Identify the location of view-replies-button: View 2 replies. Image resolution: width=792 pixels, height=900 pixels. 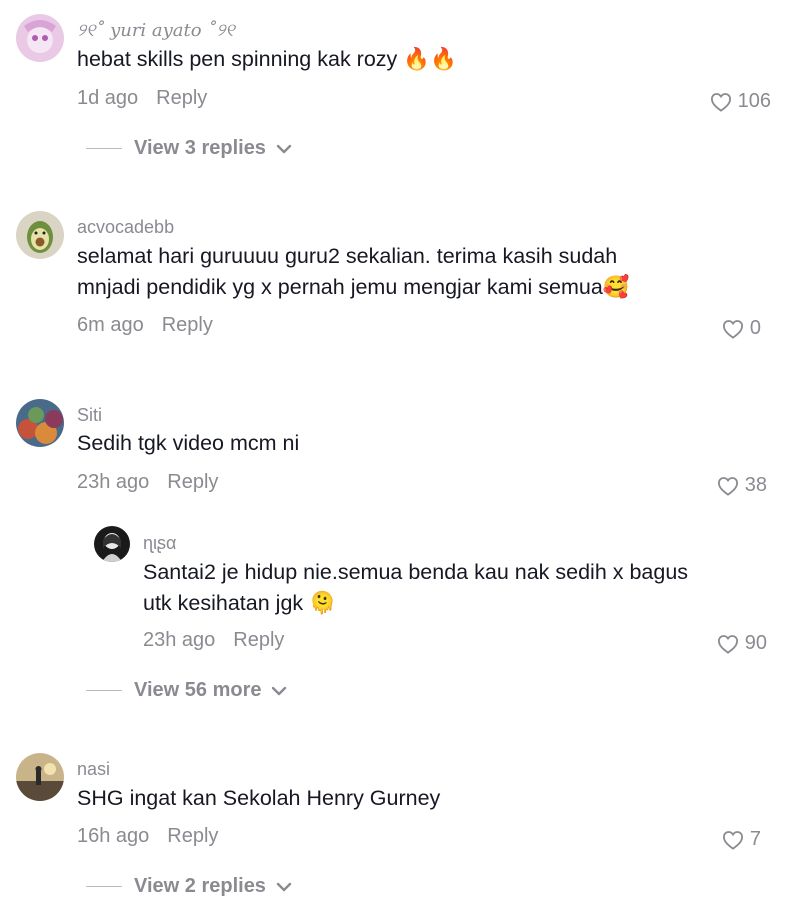
(189, 886).